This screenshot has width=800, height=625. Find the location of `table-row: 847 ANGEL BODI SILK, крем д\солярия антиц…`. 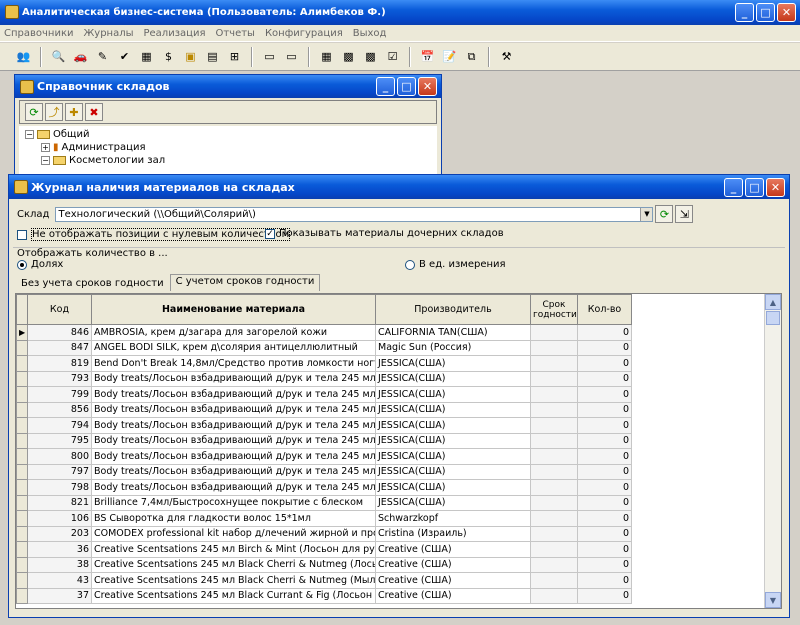

table-row: 847 ANGEL BODI SILK, крем д\солярия антиц… is located at coordinates (324, 347).